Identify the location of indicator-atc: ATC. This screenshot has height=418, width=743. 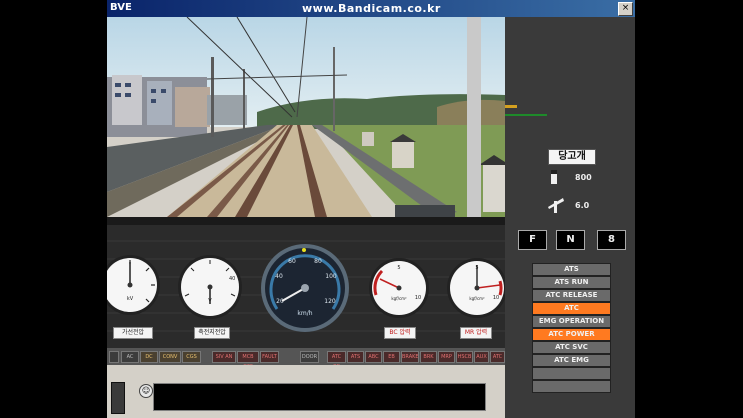
(571, 308).